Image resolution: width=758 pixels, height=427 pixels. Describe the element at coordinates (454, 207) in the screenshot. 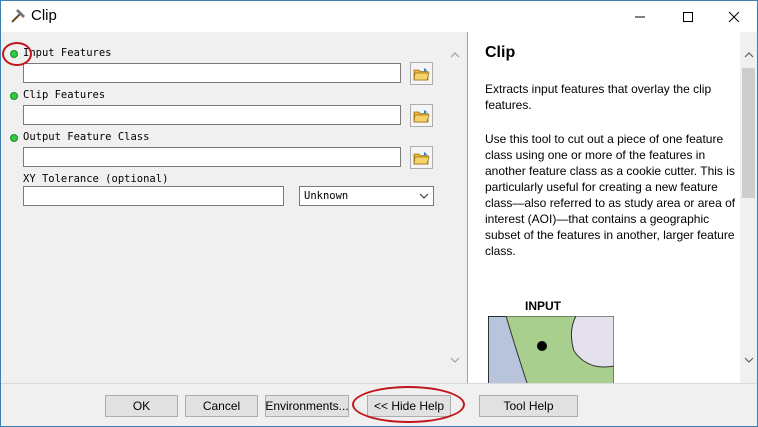

I see `parameters-scrollbar` at that location.